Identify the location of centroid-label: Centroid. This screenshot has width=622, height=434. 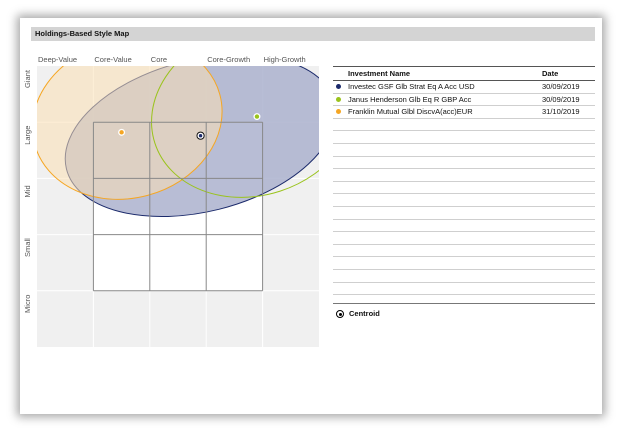
(364, 313).